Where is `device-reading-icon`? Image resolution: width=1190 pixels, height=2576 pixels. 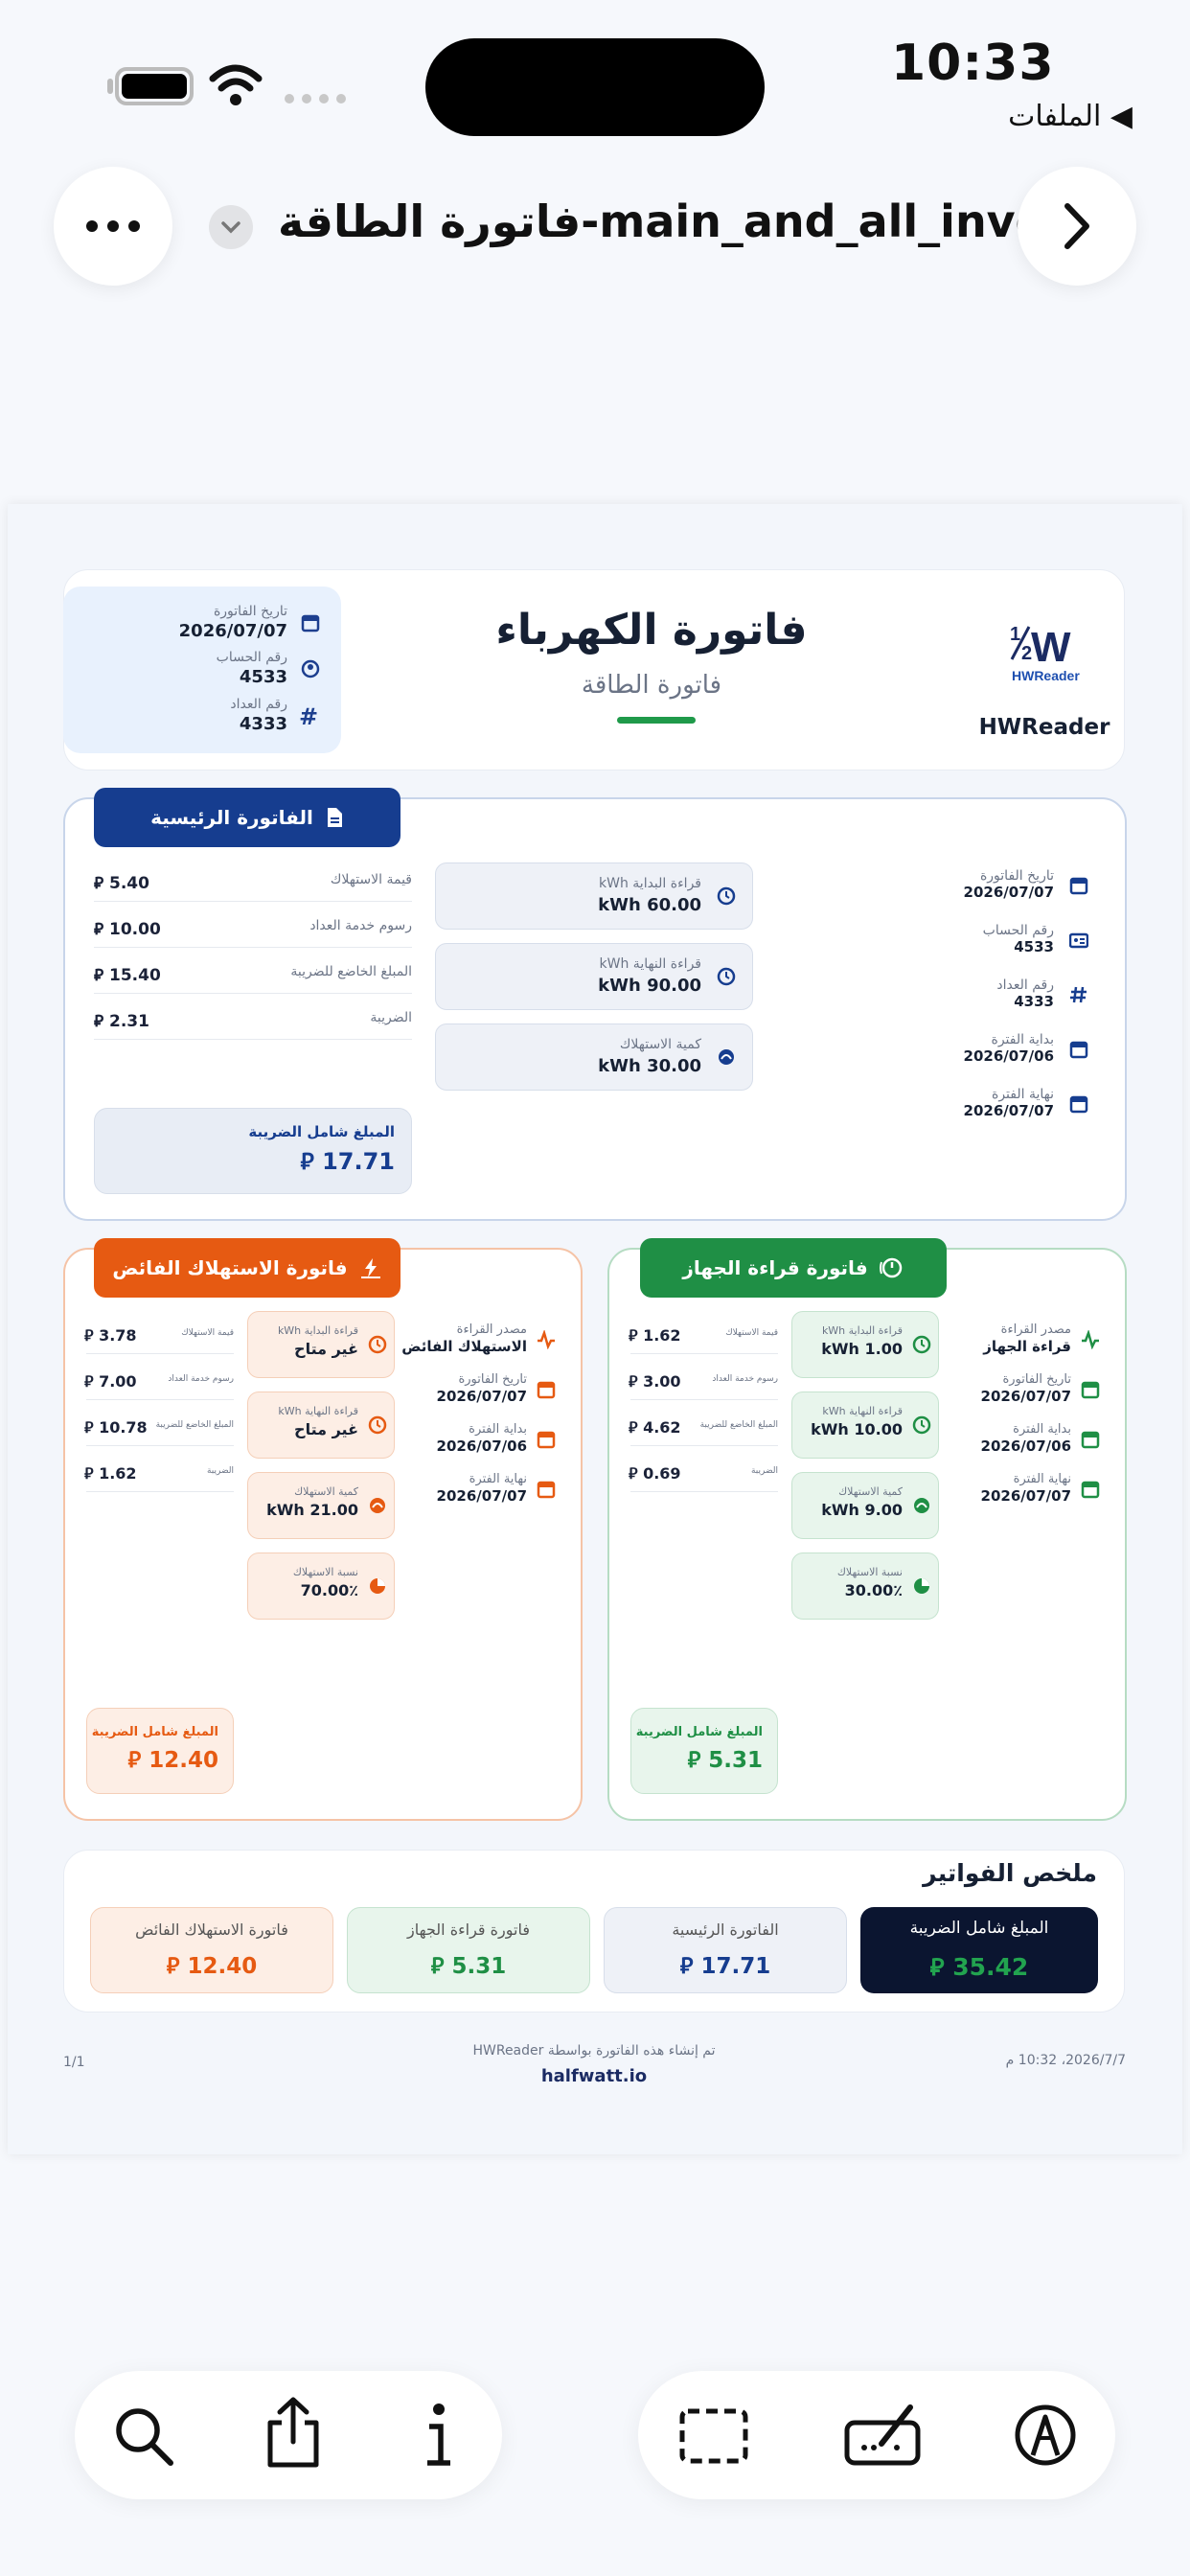 device-reading-icon is located at coordinates (890, 1267).